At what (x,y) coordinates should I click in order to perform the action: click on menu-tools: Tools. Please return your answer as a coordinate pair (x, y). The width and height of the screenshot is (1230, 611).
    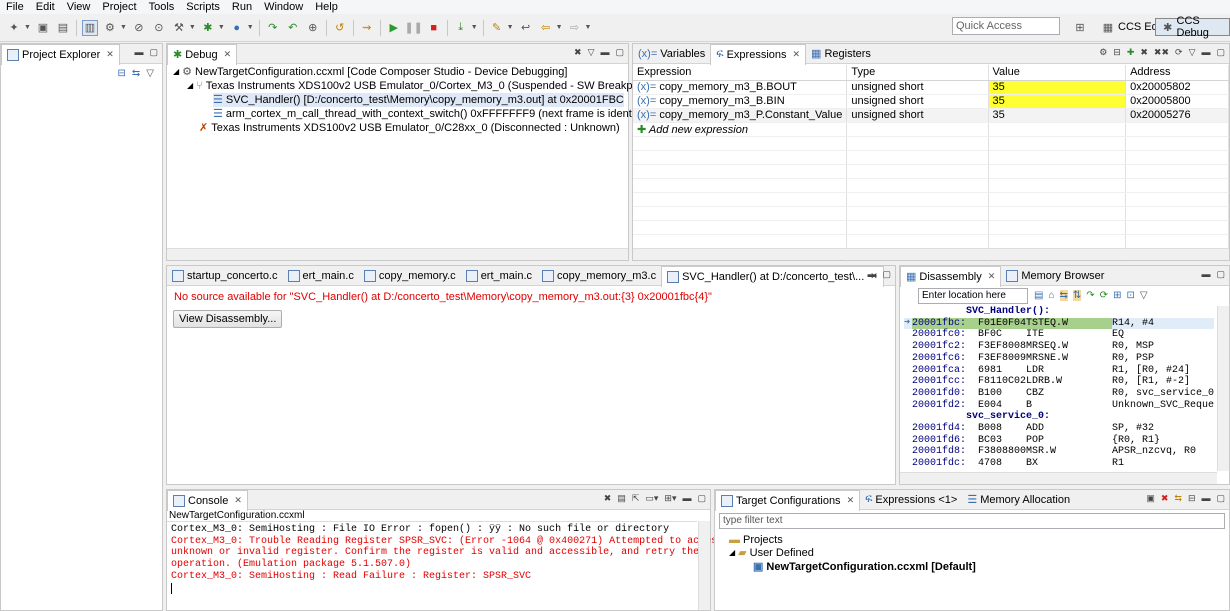
    Looking at the image, I should click on (162, 7).